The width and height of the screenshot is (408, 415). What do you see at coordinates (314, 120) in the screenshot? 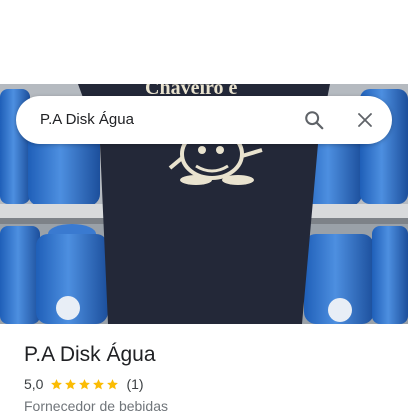
I see `search-icon` at bounding box center [314, 120].